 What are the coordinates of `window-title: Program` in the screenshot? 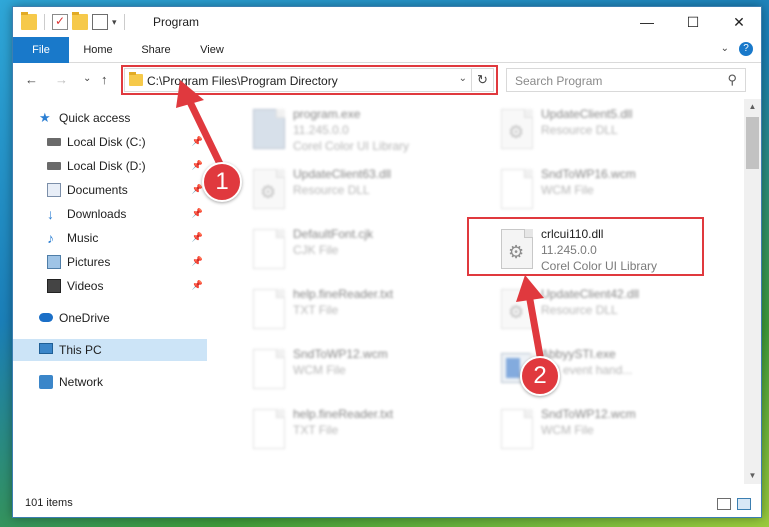 It's located at (176, 22).